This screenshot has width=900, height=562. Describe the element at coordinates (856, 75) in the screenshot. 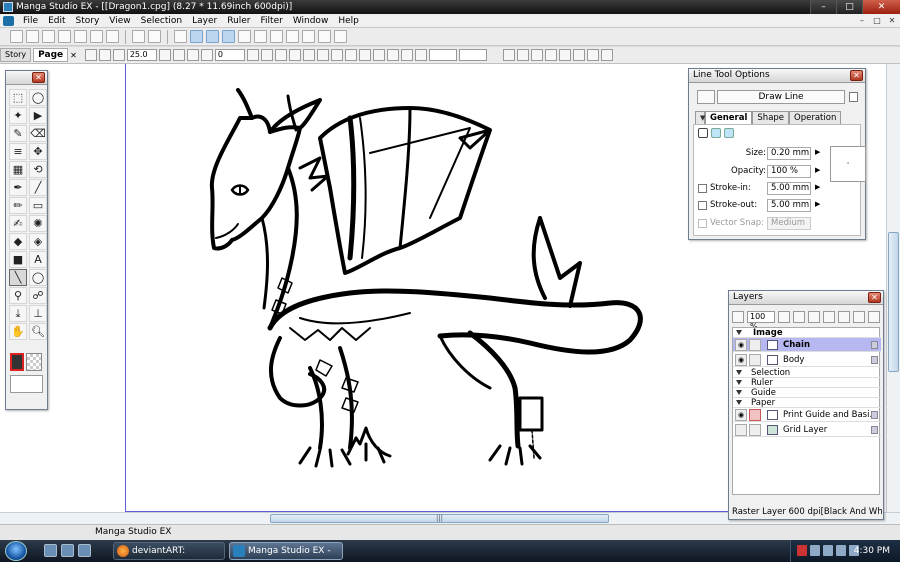

I see `line-tool-options-close-icon: ✕` at that location.